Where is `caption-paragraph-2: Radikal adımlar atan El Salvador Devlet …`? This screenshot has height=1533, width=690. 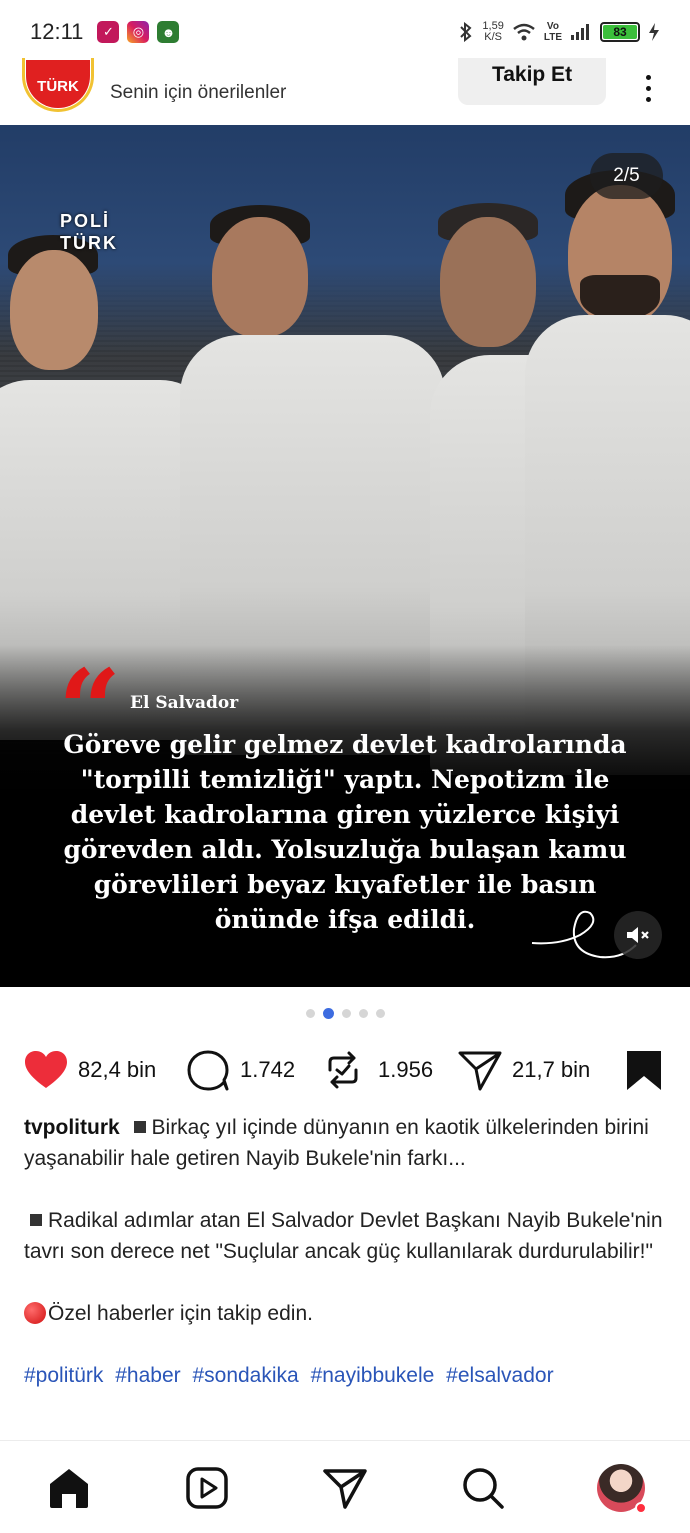
caption-paragraph-2: Radikal adımlar atan El Salvador Devlet … is located at coordinates (347, 1236).